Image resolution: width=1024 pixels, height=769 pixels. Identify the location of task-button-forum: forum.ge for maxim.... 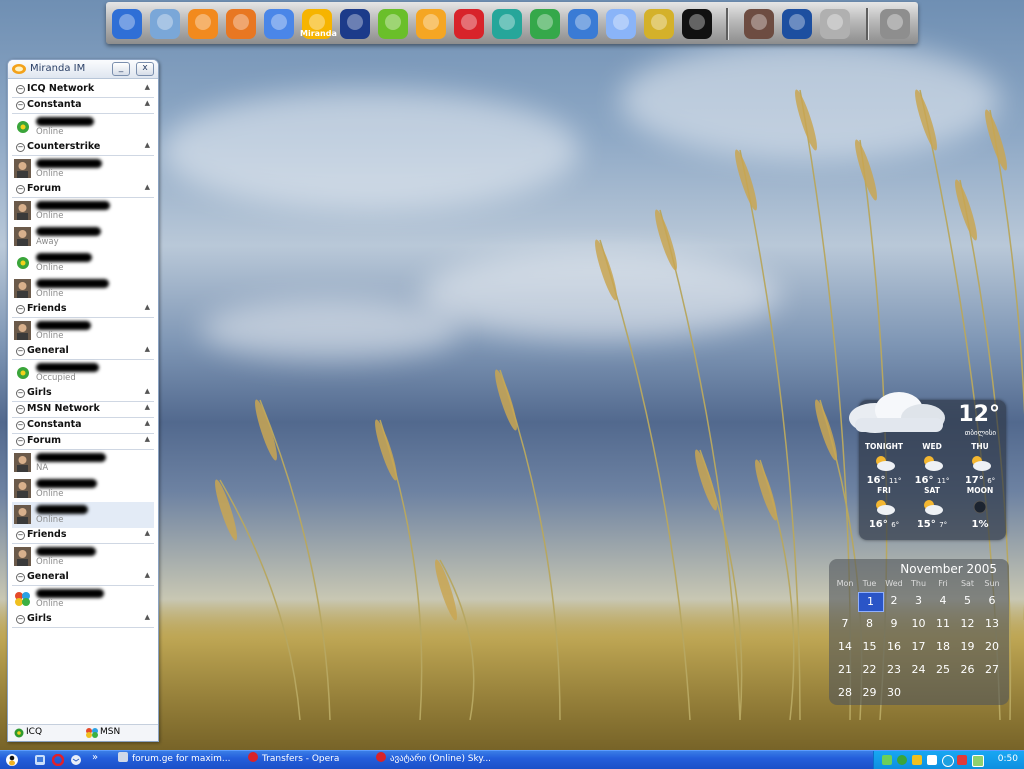
(181, 759).